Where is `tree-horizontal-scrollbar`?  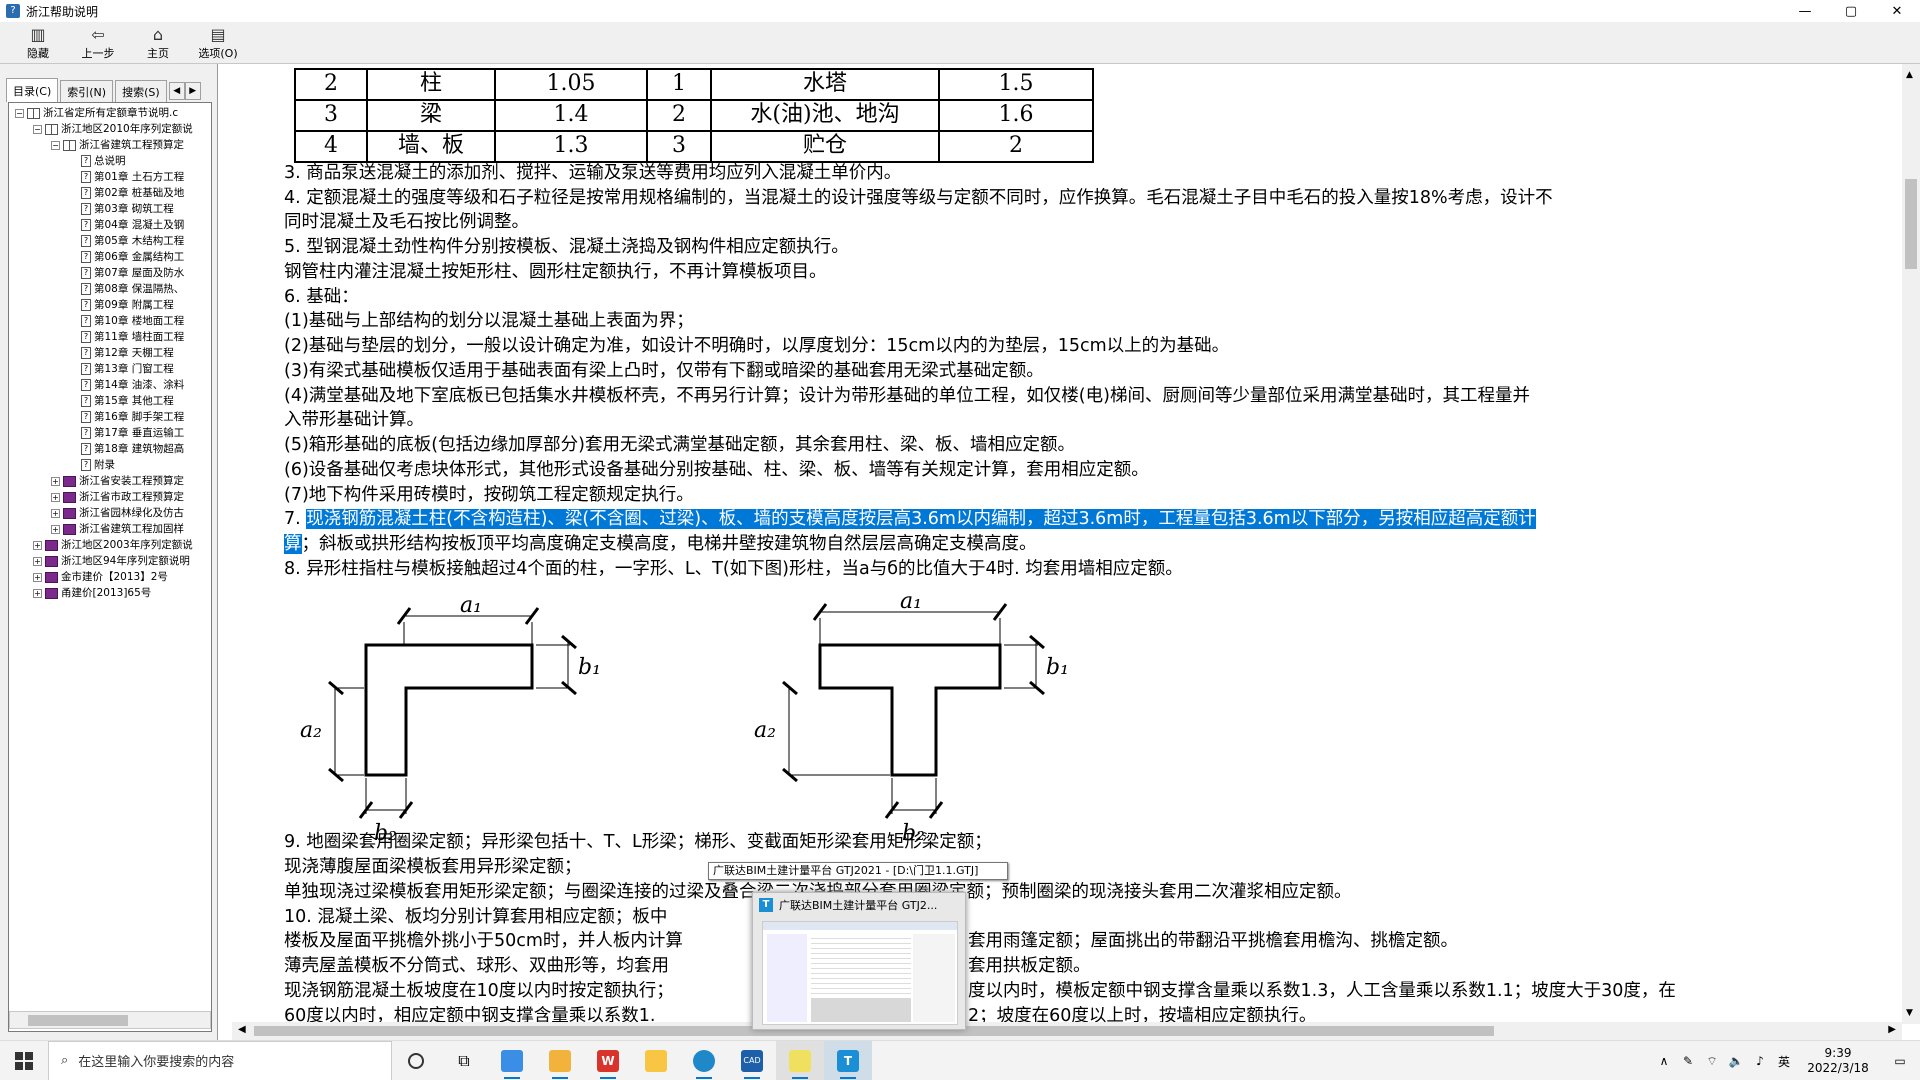 tree-horizontal-scrollbar is located at coordinates (110, 1020).